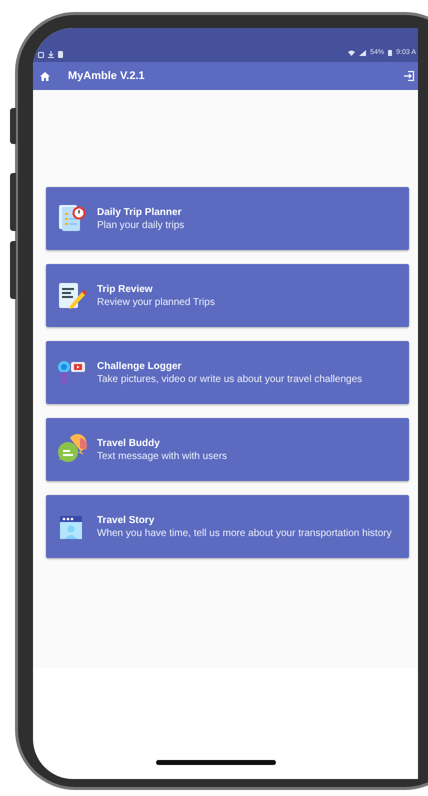 The height and width of the screenshot is (796, 428). Describe the element at coordinates (51, 54) in the screenshot. I see `download-icon` at that location.